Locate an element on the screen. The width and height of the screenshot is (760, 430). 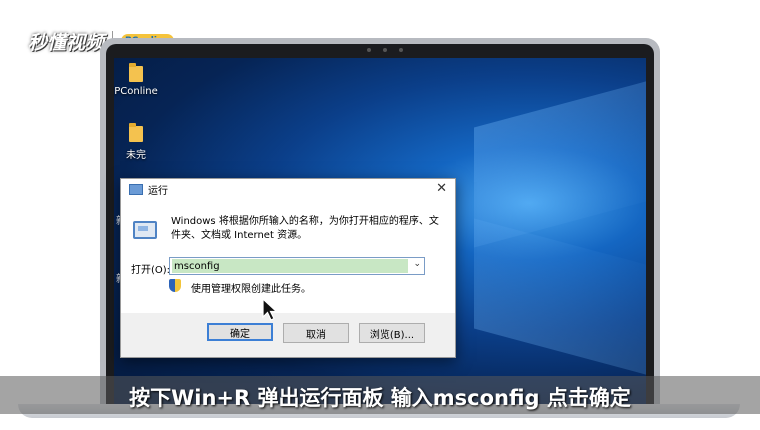
watermark-brand: 秒懂视频 is located at coordinates (66, 42).